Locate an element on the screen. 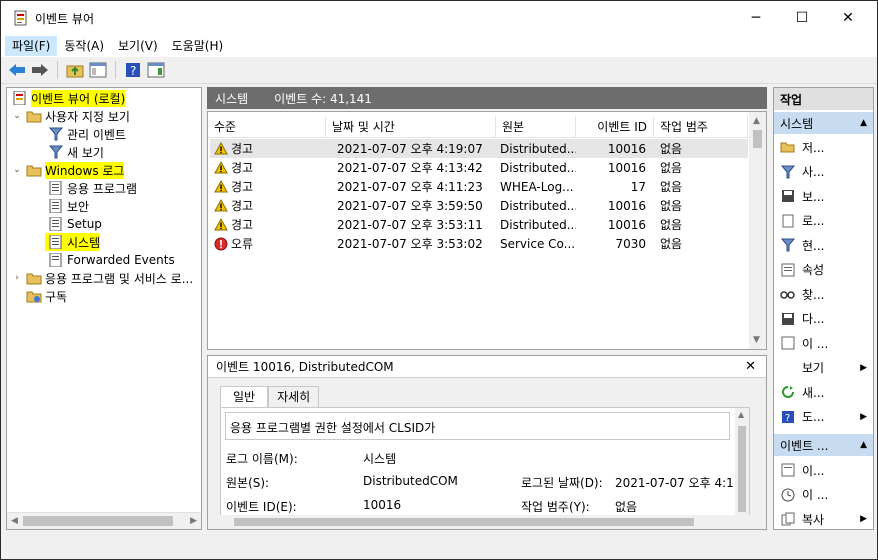  menu-help: 도움말(H) is located at coordinates (198, 46).